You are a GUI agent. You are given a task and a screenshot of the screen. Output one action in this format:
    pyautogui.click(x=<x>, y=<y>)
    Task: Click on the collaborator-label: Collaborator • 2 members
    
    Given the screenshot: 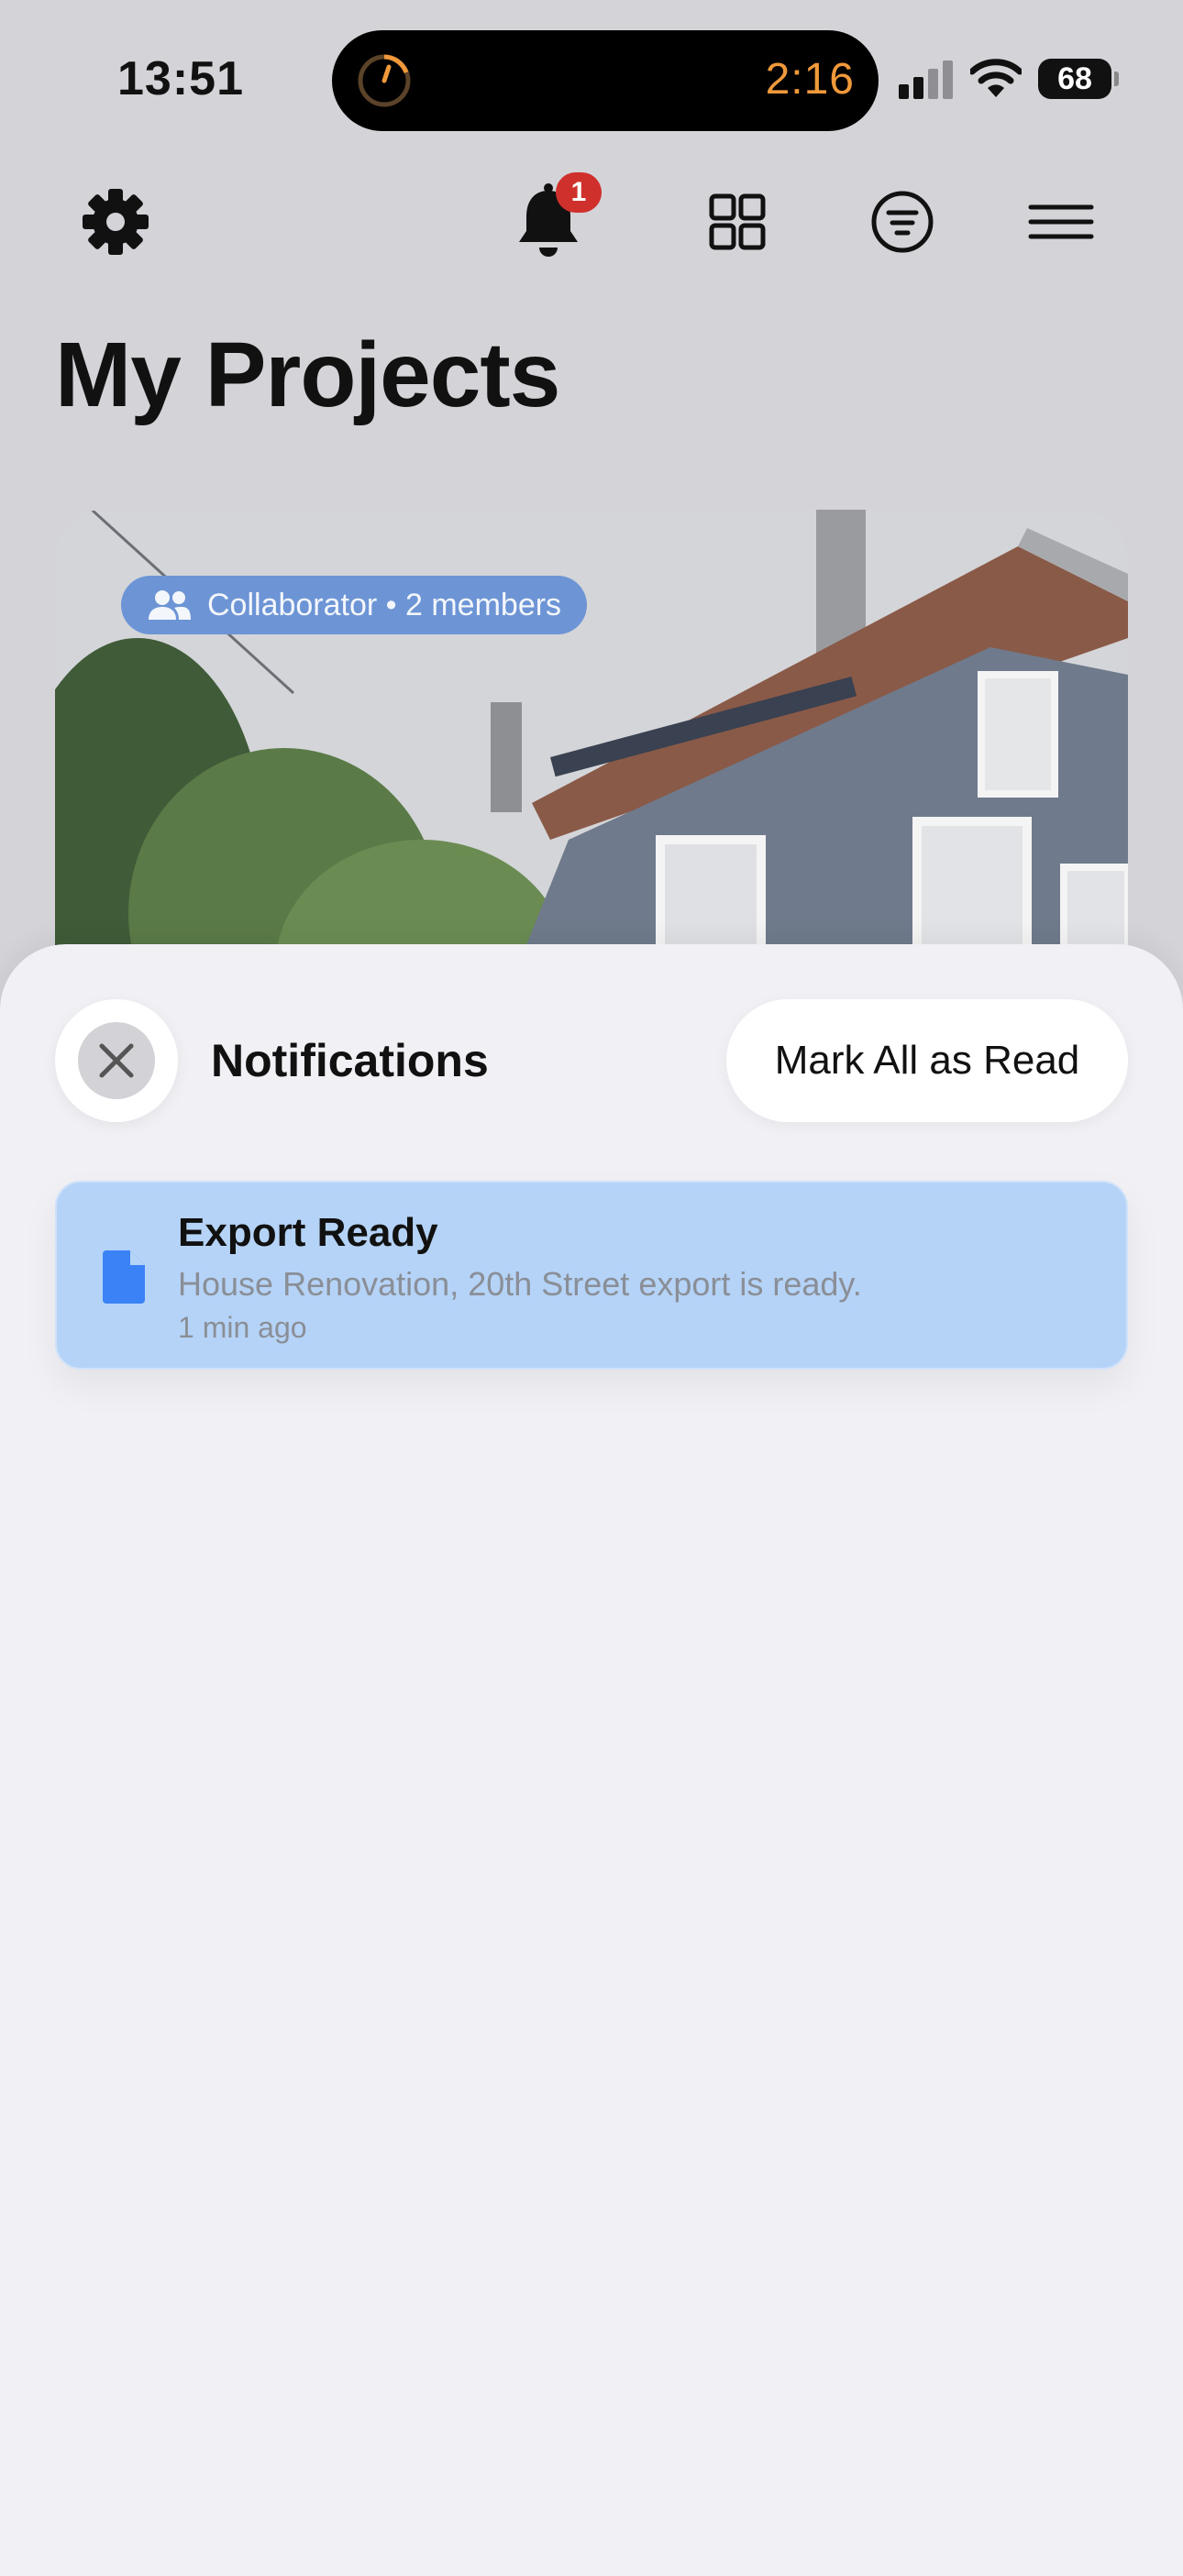 What is the action you would take?
    pyautogui.click(x=384, y=604)
    